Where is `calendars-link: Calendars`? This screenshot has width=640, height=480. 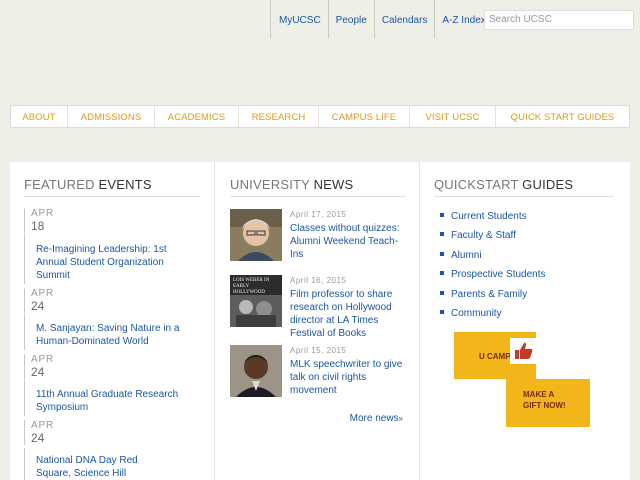
calendars-link: Calendars is located at coordinates (404, 19).